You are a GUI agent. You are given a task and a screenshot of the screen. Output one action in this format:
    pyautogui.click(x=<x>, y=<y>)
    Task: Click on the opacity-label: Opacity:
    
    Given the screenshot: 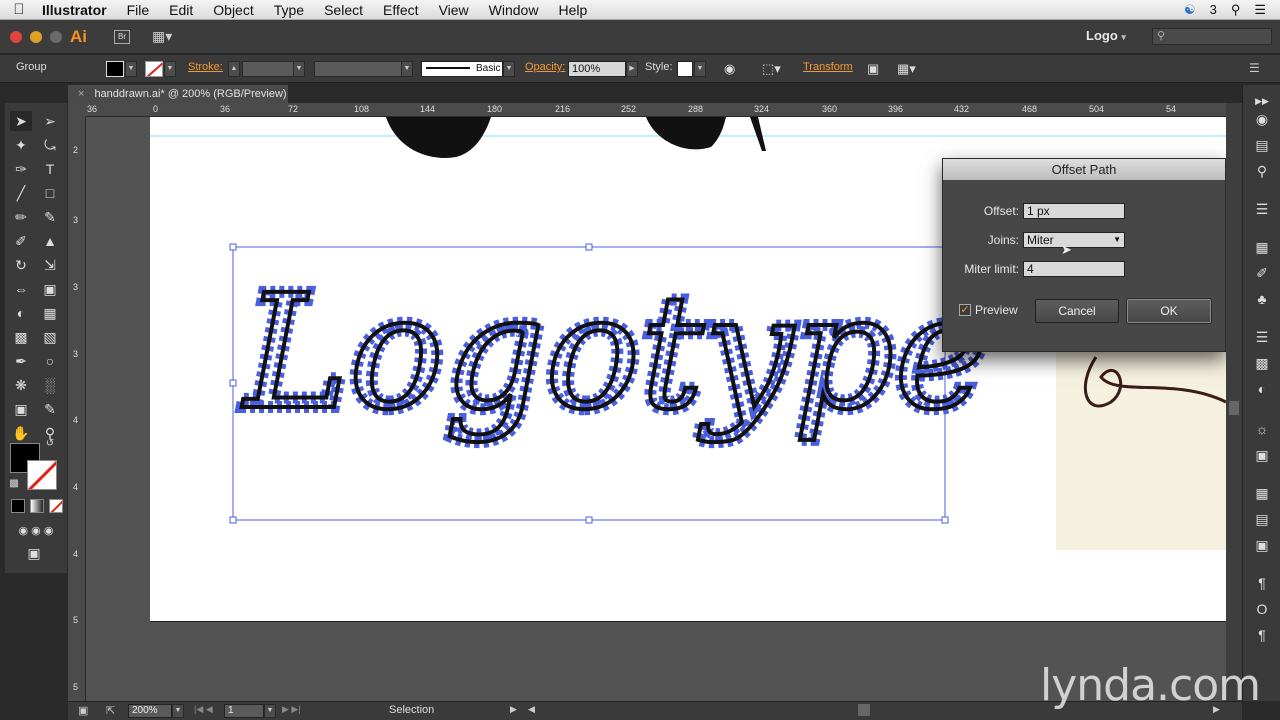 What is the action you would take?
    pyautogui.click(x=545, y=67)
    